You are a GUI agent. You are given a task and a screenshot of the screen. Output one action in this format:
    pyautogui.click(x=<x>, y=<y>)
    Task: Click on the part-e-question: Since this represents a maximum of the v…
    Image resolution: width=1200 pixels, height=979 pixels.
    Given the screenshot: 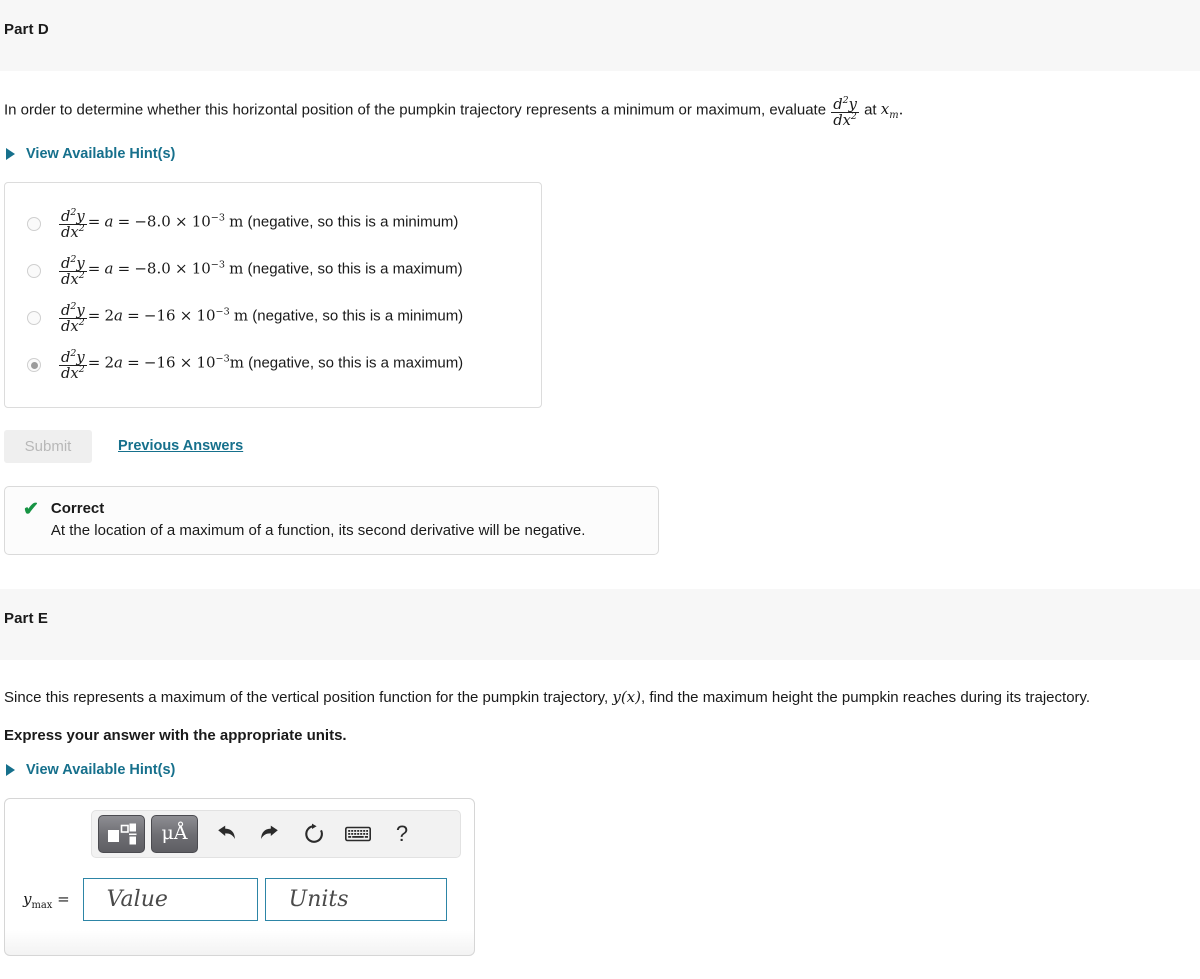 What is the action you would take?
    pyautogui.click(x=600, y=684)
    